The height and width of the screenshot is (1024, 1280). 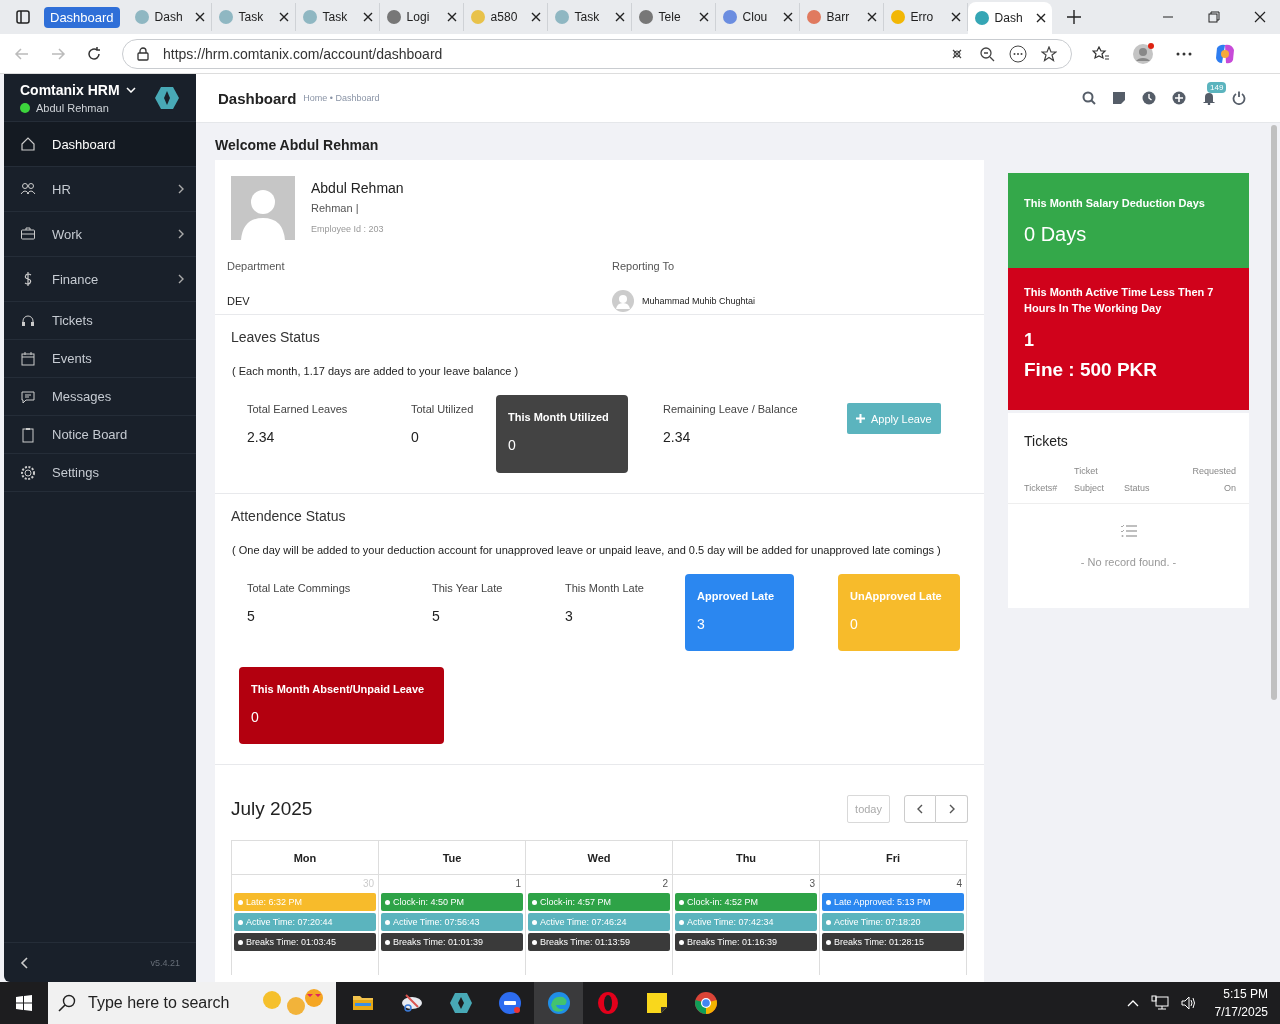 I want to click on employee-id: Employee Id : 203, so click(x=348, y=229).